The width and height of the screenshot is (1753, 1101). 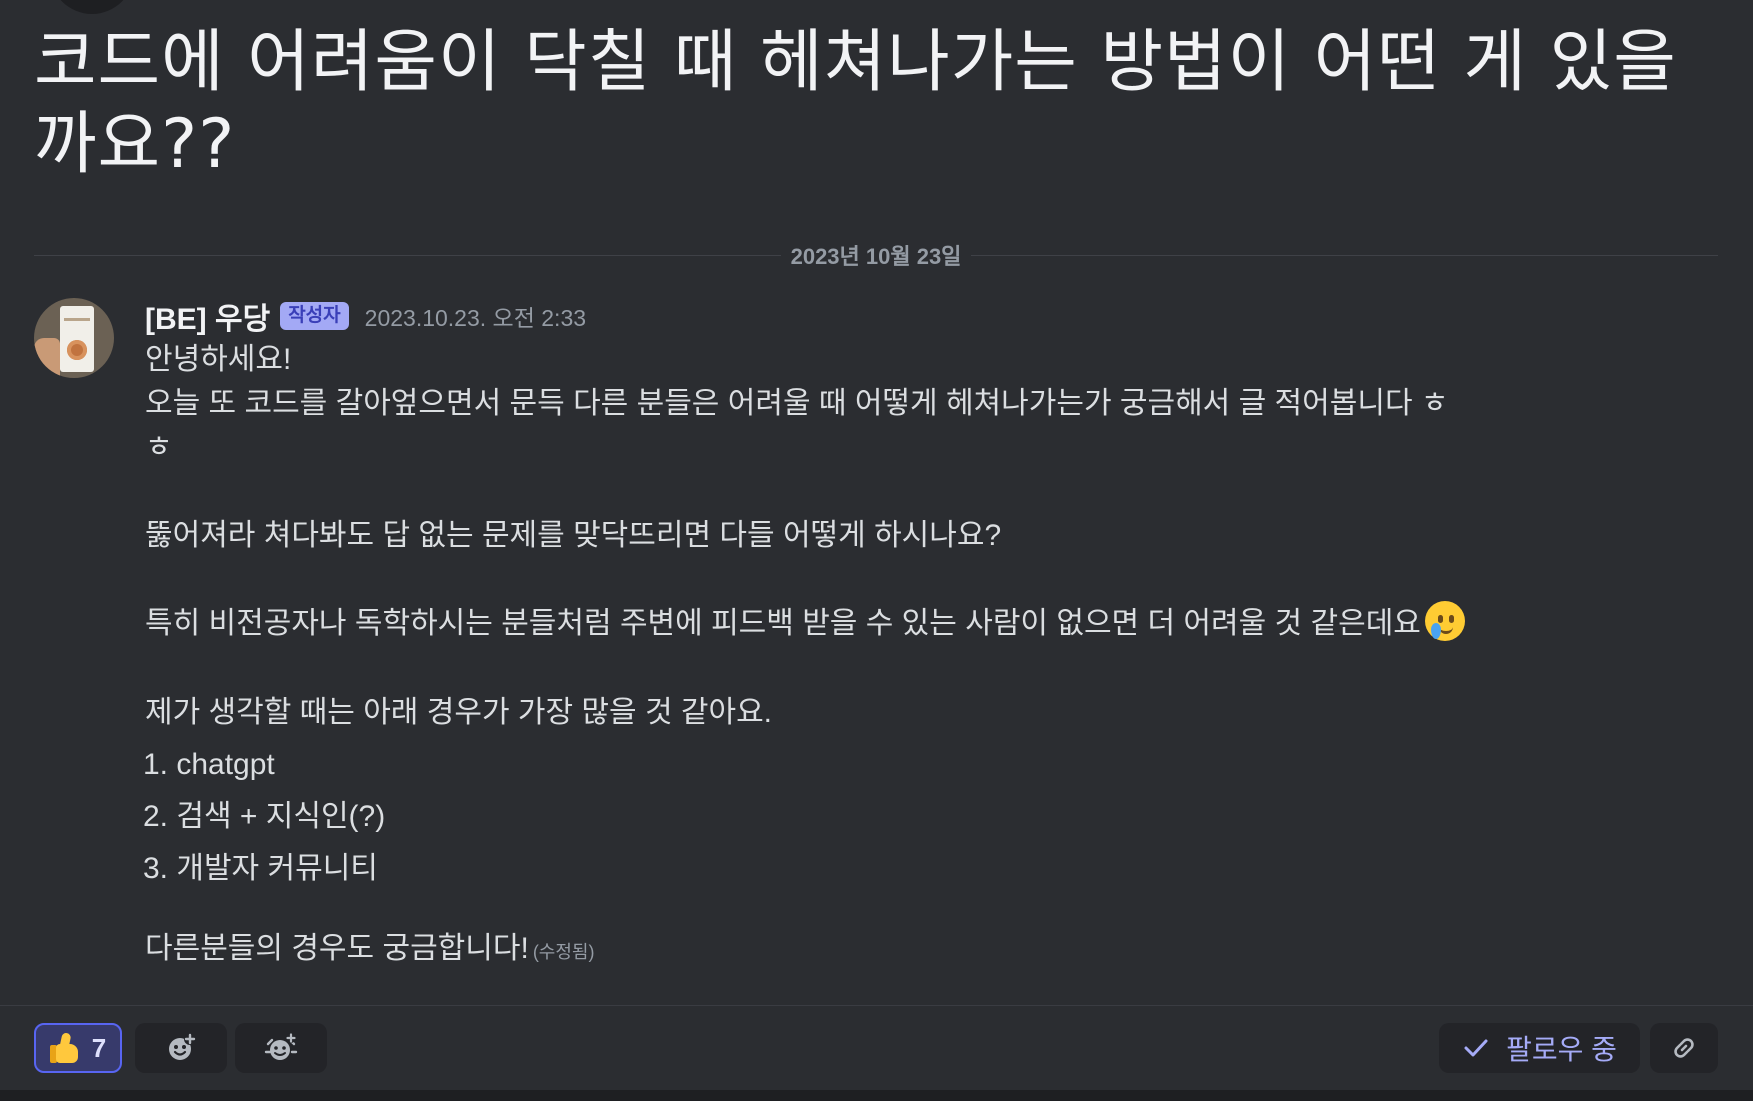 I want to click on message-timestamp: 2023.10.23. 오전 2:33, so click(x=475, y=316).